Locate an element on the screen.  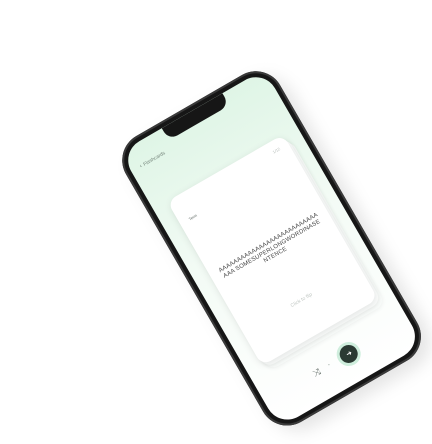
card-label: Term is located at coordinates (192, 217).